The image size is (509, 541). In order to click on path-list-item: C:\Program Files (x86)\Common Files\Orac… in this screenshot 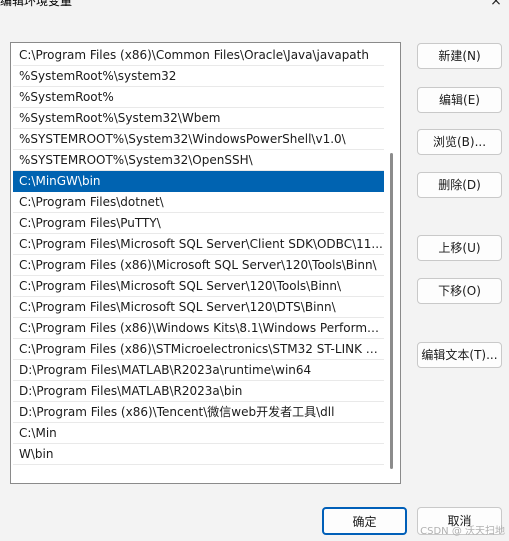, I will do `click(198, 55)`.